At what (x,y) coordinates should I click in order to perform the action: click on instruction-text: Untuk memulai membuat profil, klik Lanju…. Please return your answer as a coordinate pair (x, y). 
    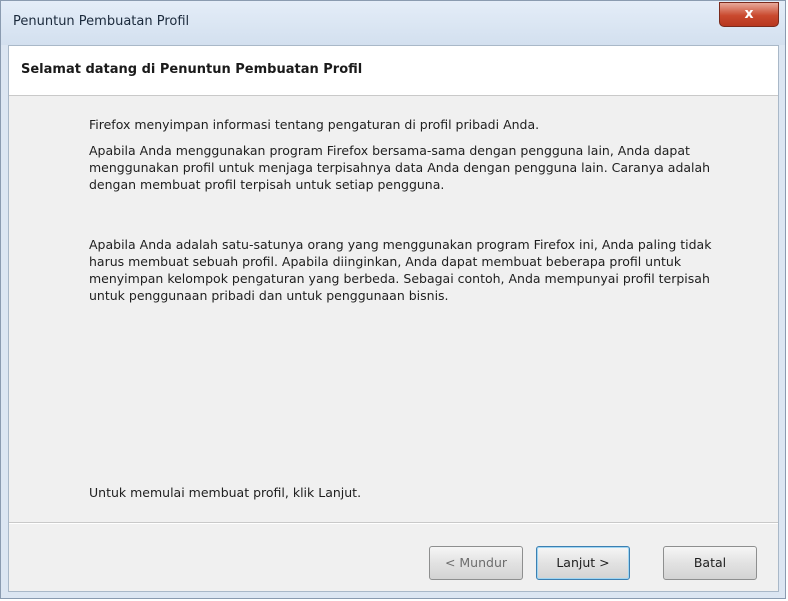
    Looking at the image, I should click on (225, 492).